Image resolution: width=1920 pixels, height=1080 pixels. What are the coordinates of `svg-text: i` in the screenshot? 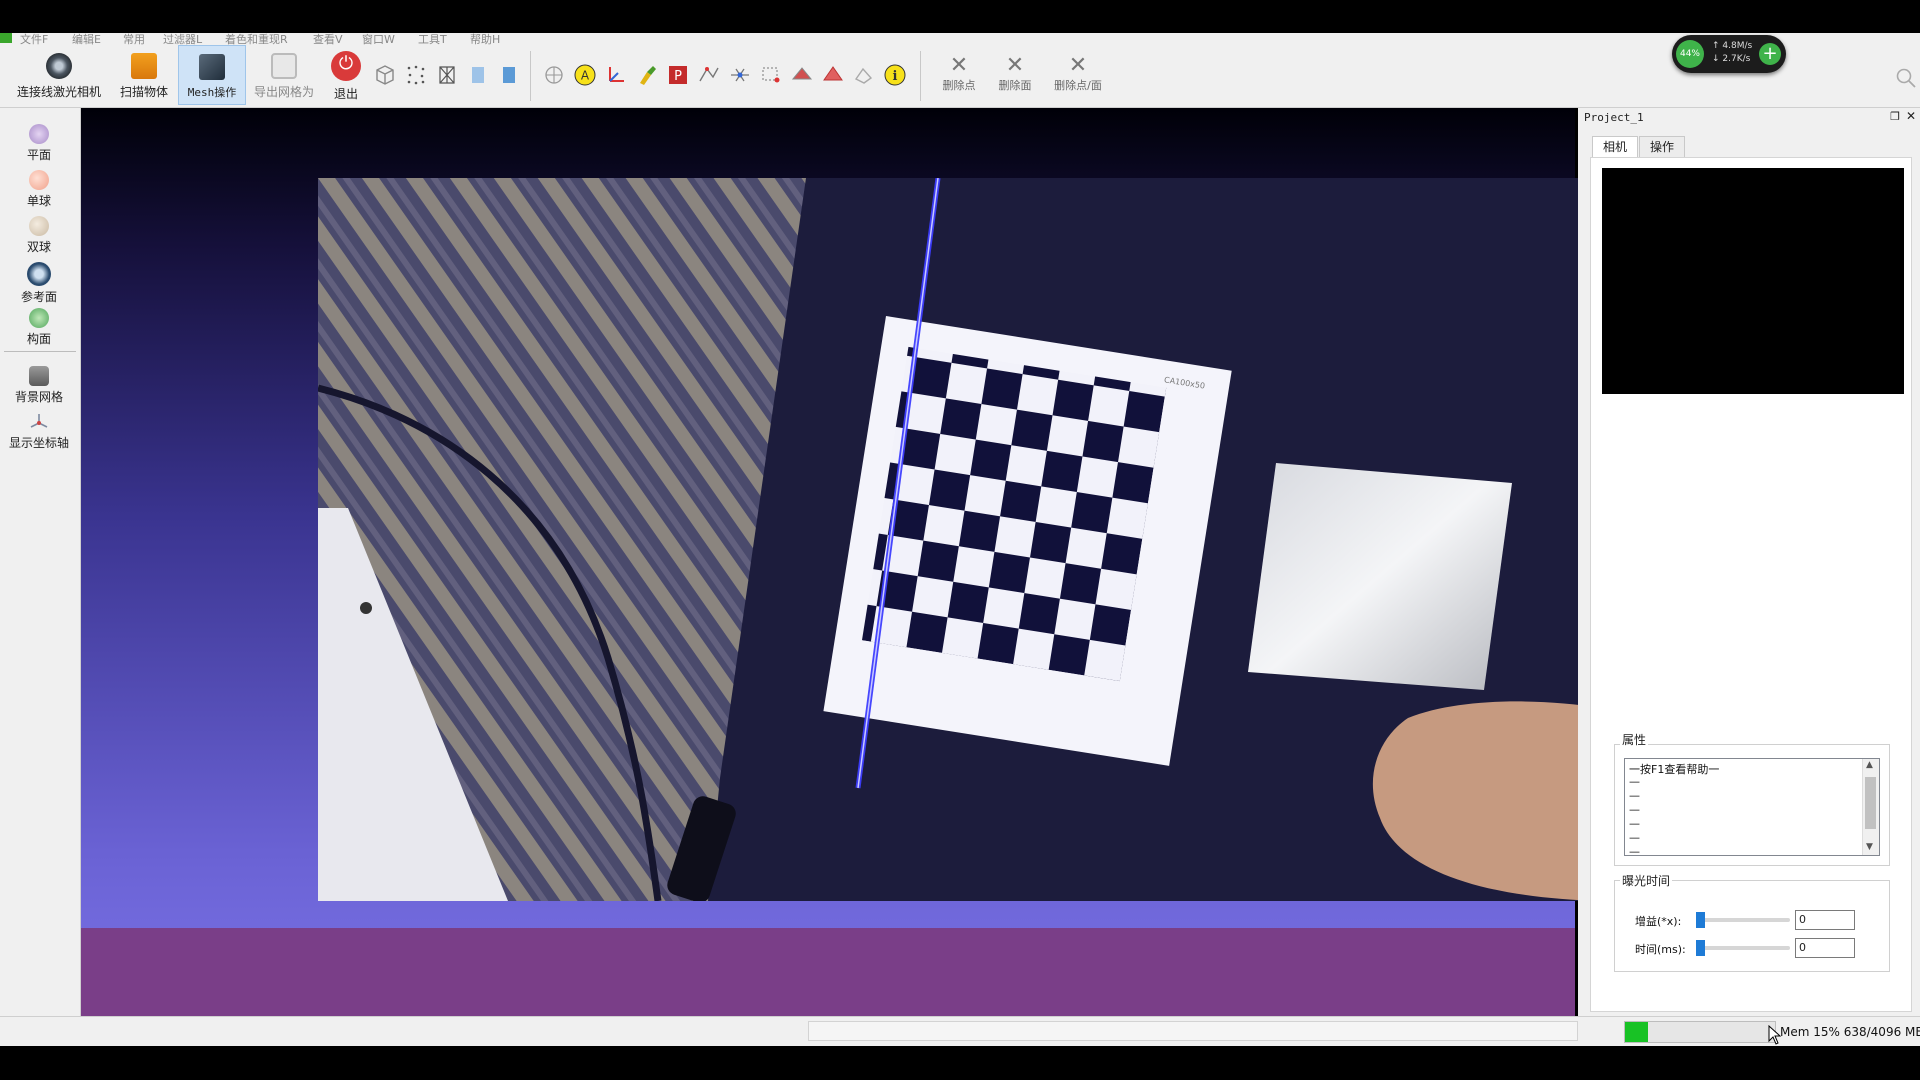 It's located at (895, 76).